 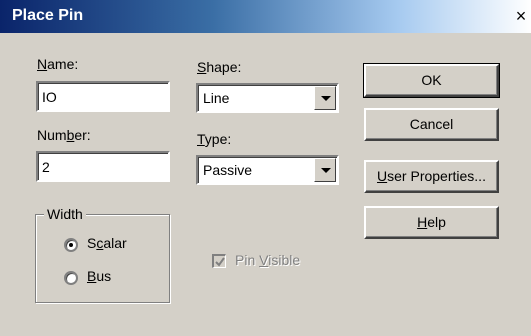 I want to click on number-field, so click(x=103, y=166).